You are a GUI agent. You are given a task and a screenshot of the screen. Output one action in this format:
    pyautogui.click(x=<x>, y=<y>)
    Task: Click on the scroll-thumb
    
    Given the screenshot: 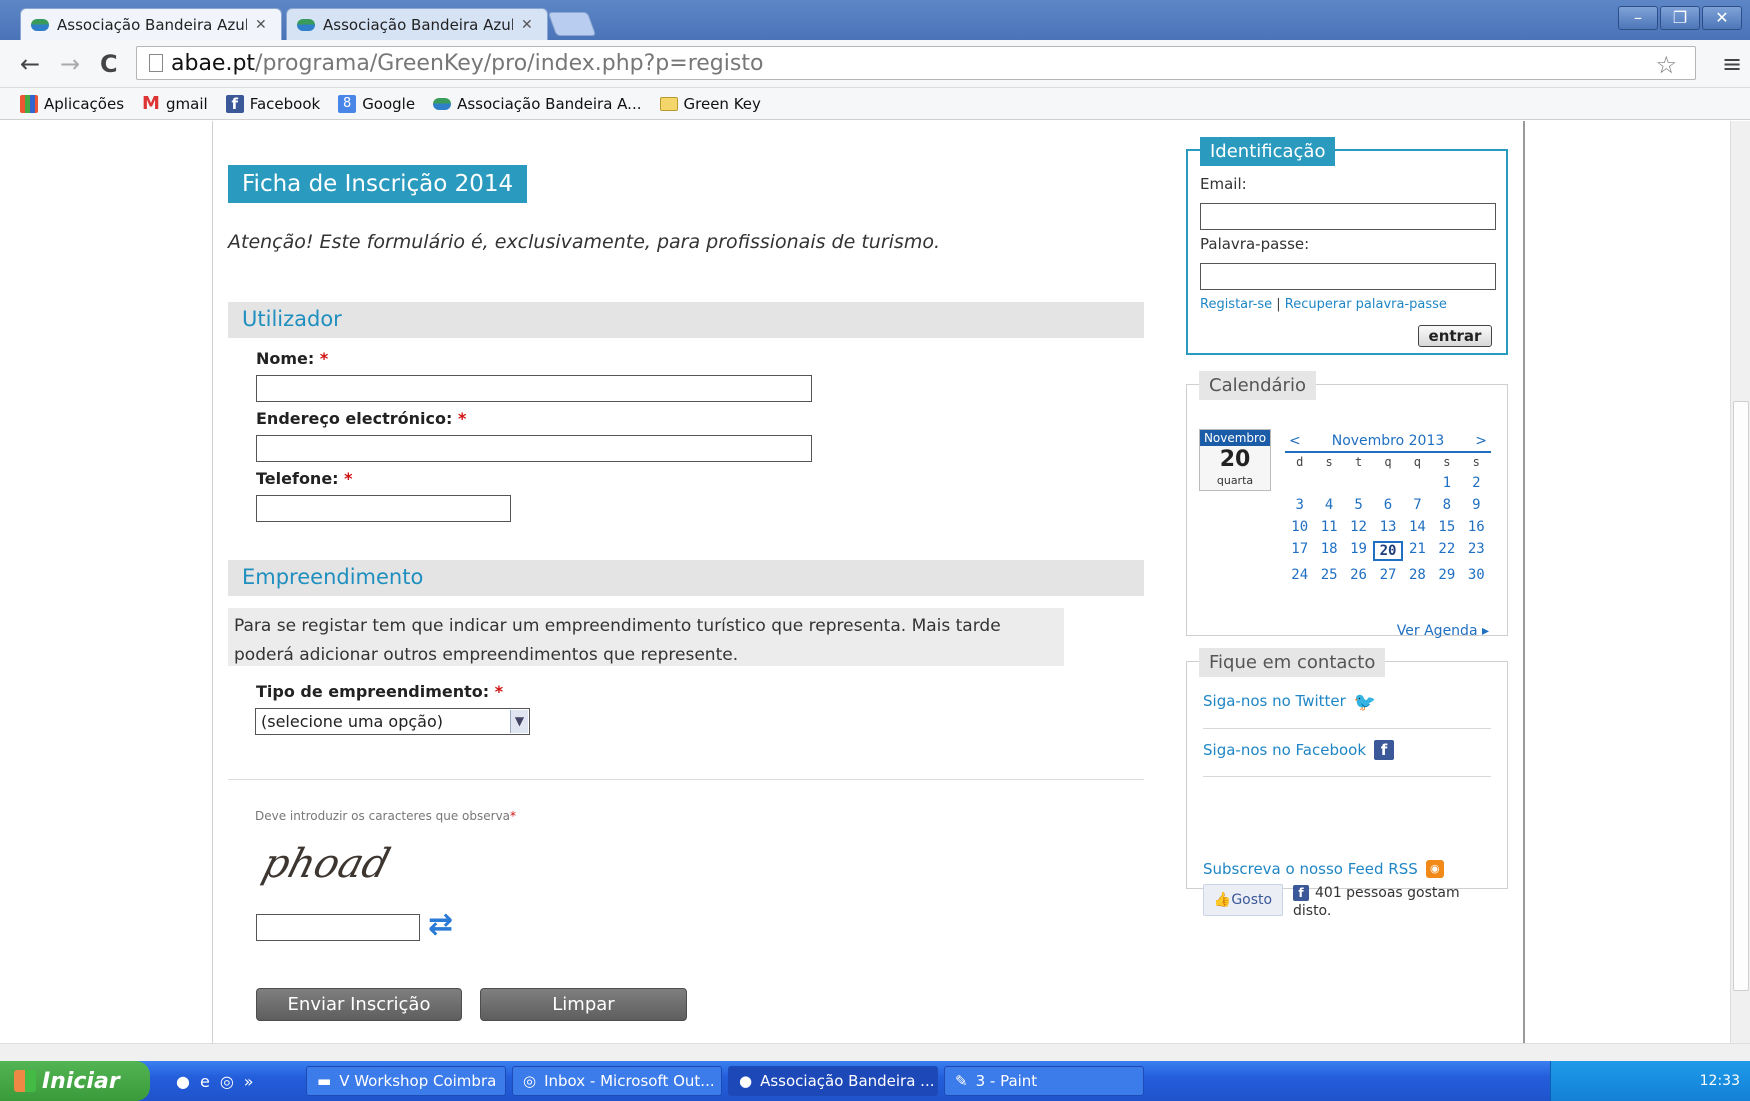 What is the action you would take?
    pyautogui.click(x=1741, y=696)
    